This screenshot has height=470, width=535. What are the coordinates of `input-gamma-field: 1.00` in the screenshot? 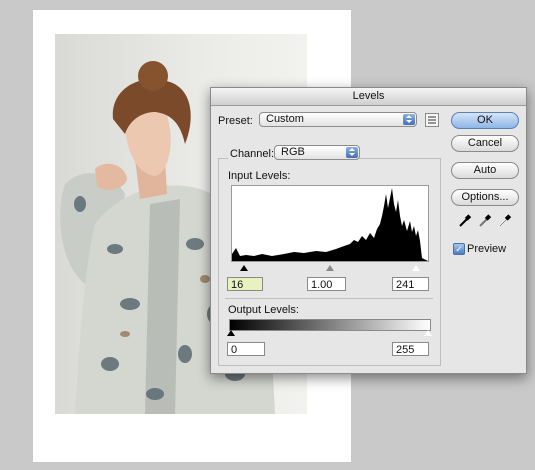 It's located at (326, 284).